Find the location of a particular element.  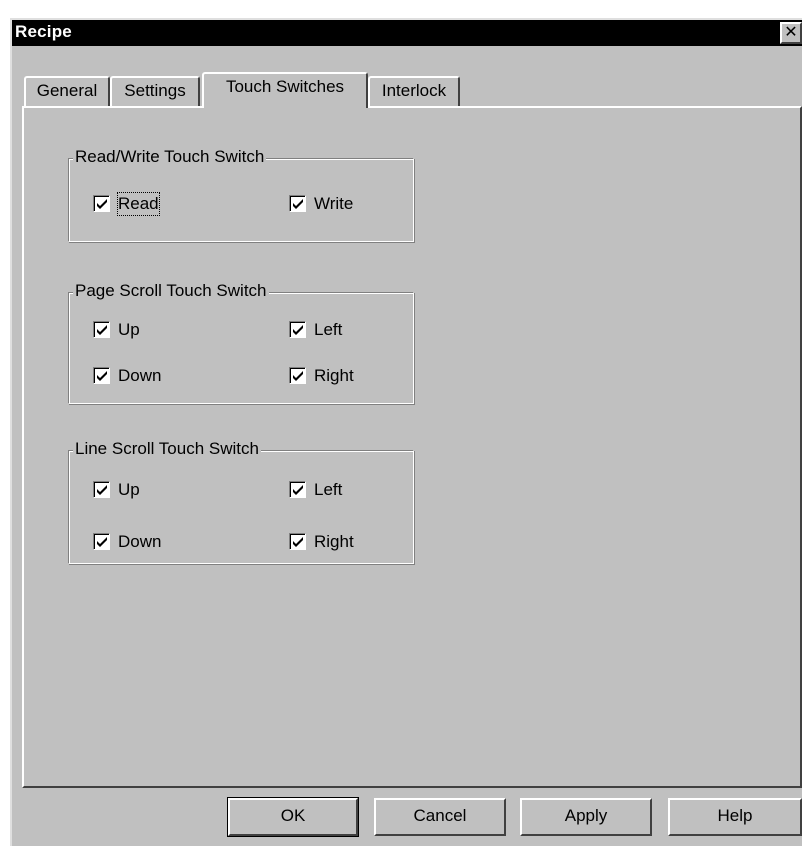

tab-general: General is located at coordinates (67, 91).